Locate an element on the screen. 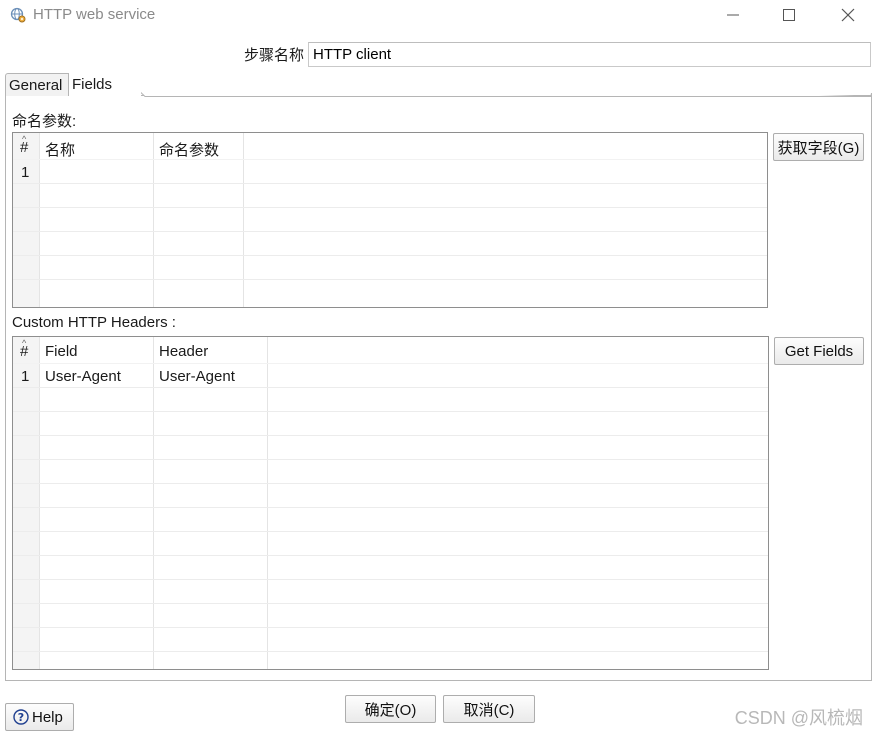  close-button is located at coordinates (848, 15).